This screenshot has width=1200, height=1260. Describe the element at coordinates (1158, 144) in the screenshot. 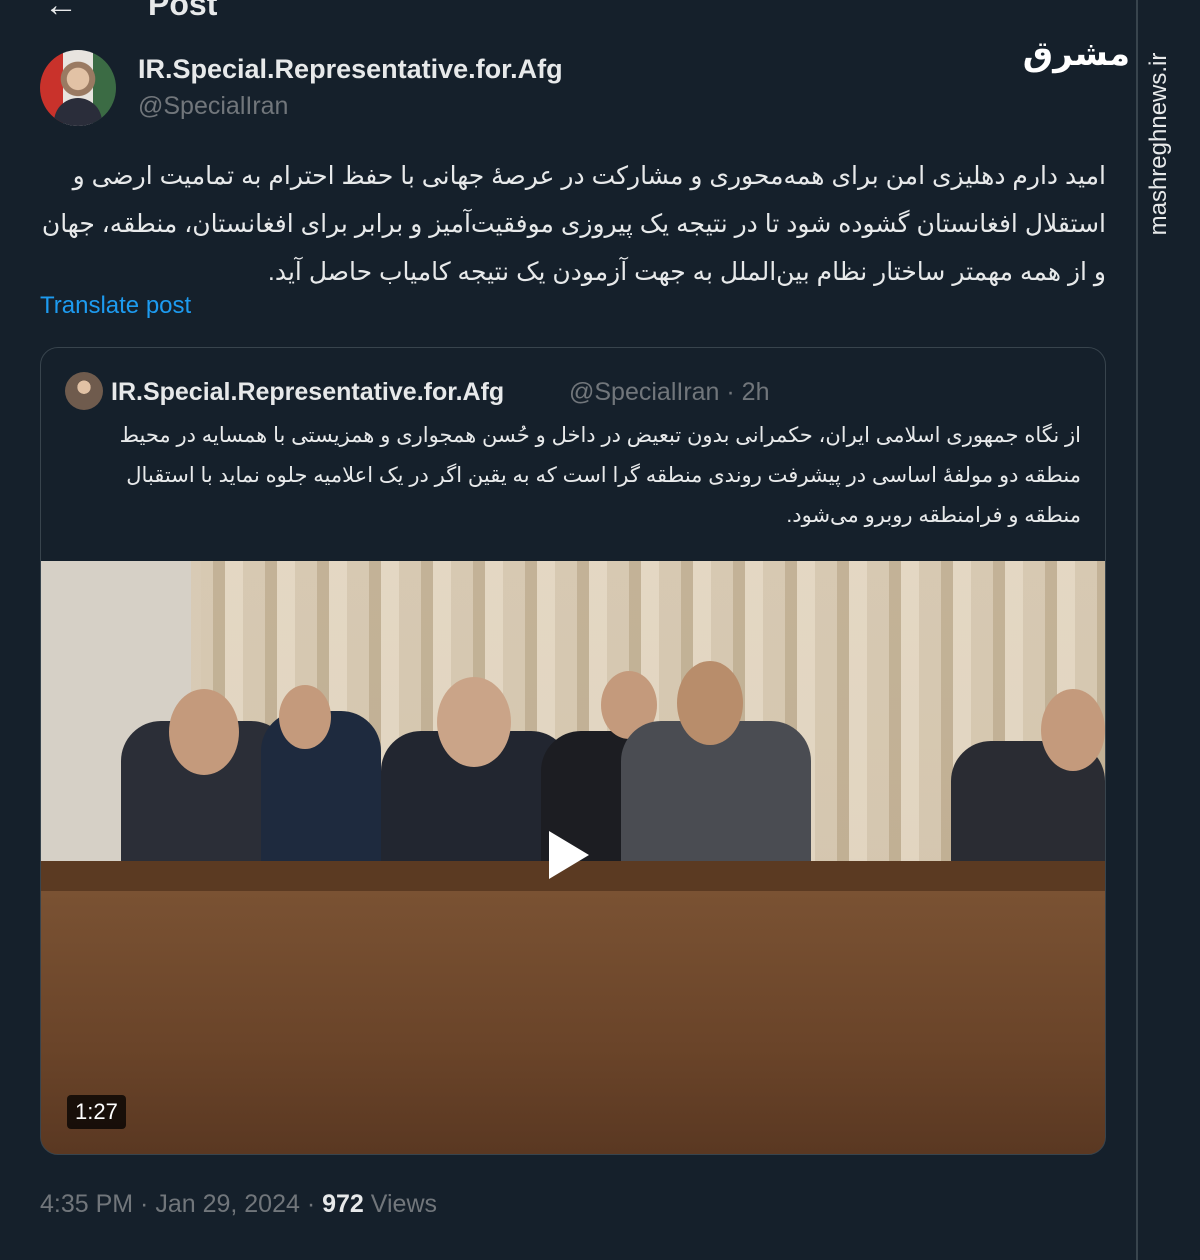

I see `watermark-url-text: mashreghnews.ir` at that location.